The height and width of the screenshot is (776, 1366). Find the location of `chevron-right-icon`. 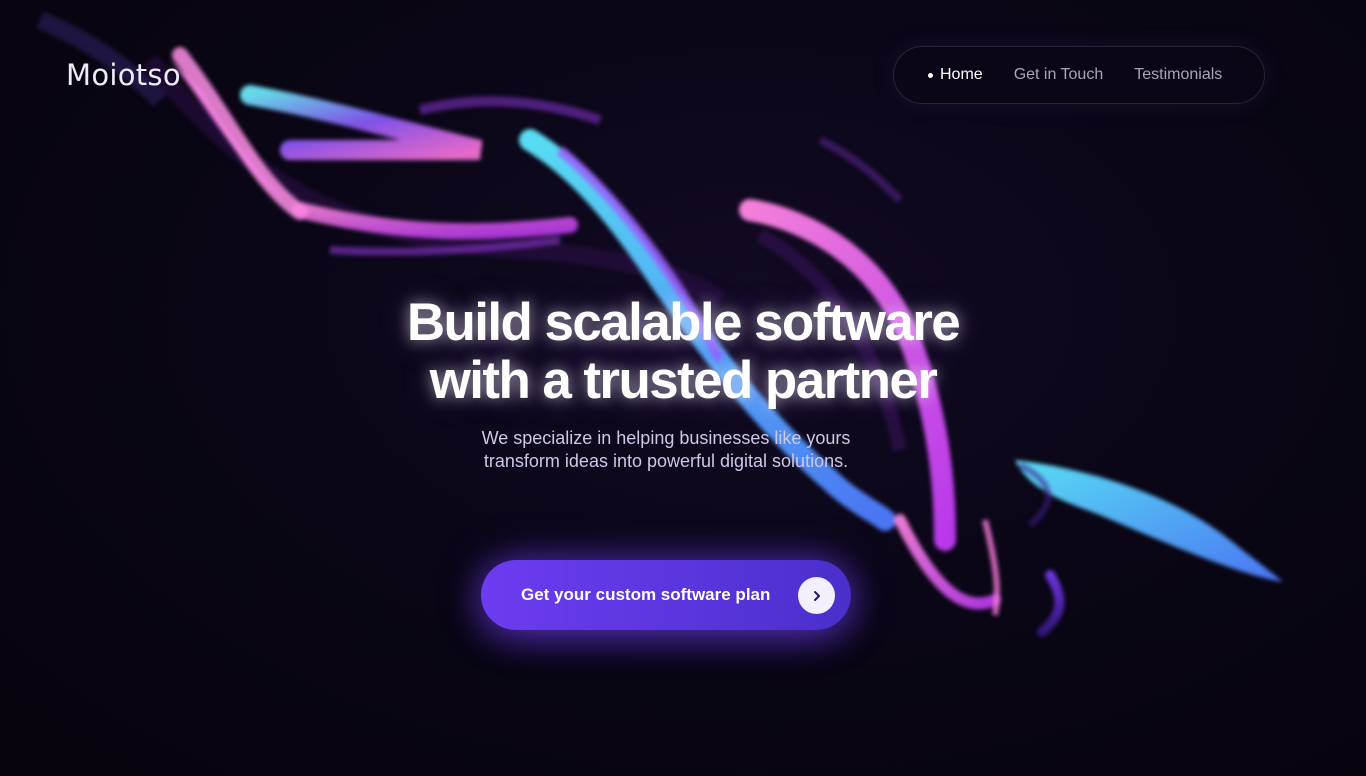

chevron-right-icon is located at coordinates (816, 595).